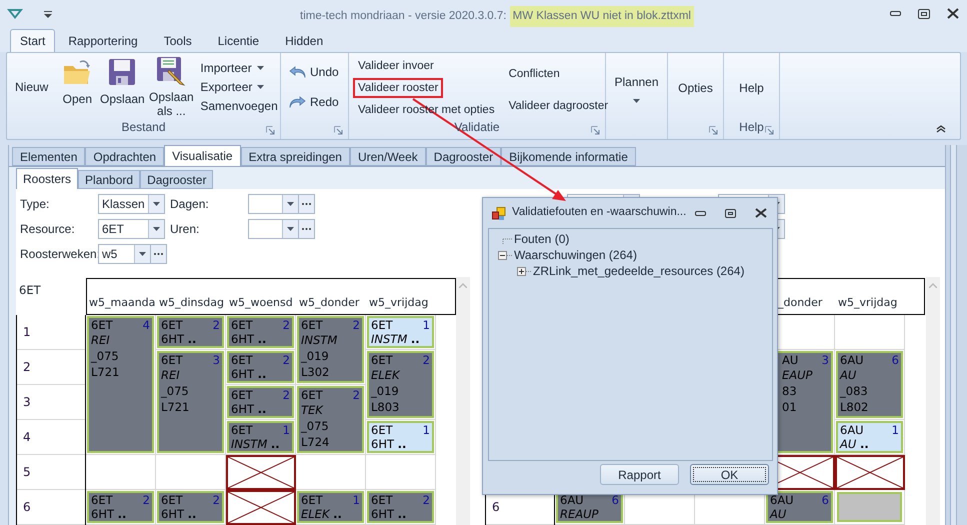  Describe the element at coordinates (524, 271) in the screenshot. I see `expand-icon` at that location.